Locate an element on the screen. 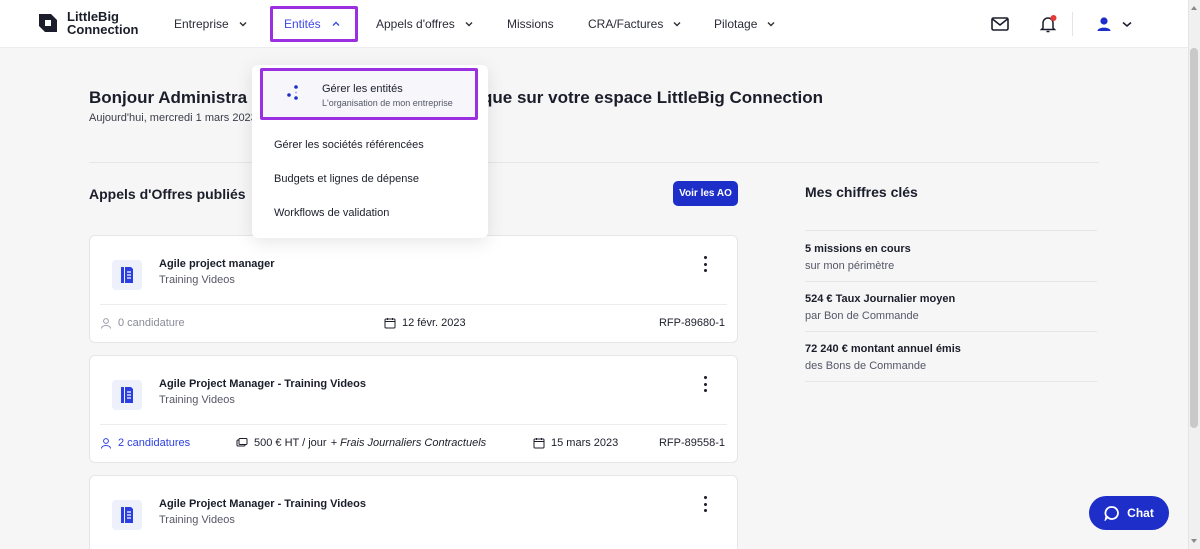  scroll-down-arrow-icon is located at coordinates (1194, 541).